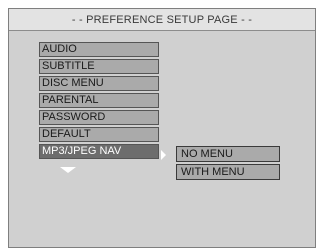 Image resolution: width=326 pixels, height=252 pixels. I want to click on menu-item-audio: AUDIO, so click(99, 49).